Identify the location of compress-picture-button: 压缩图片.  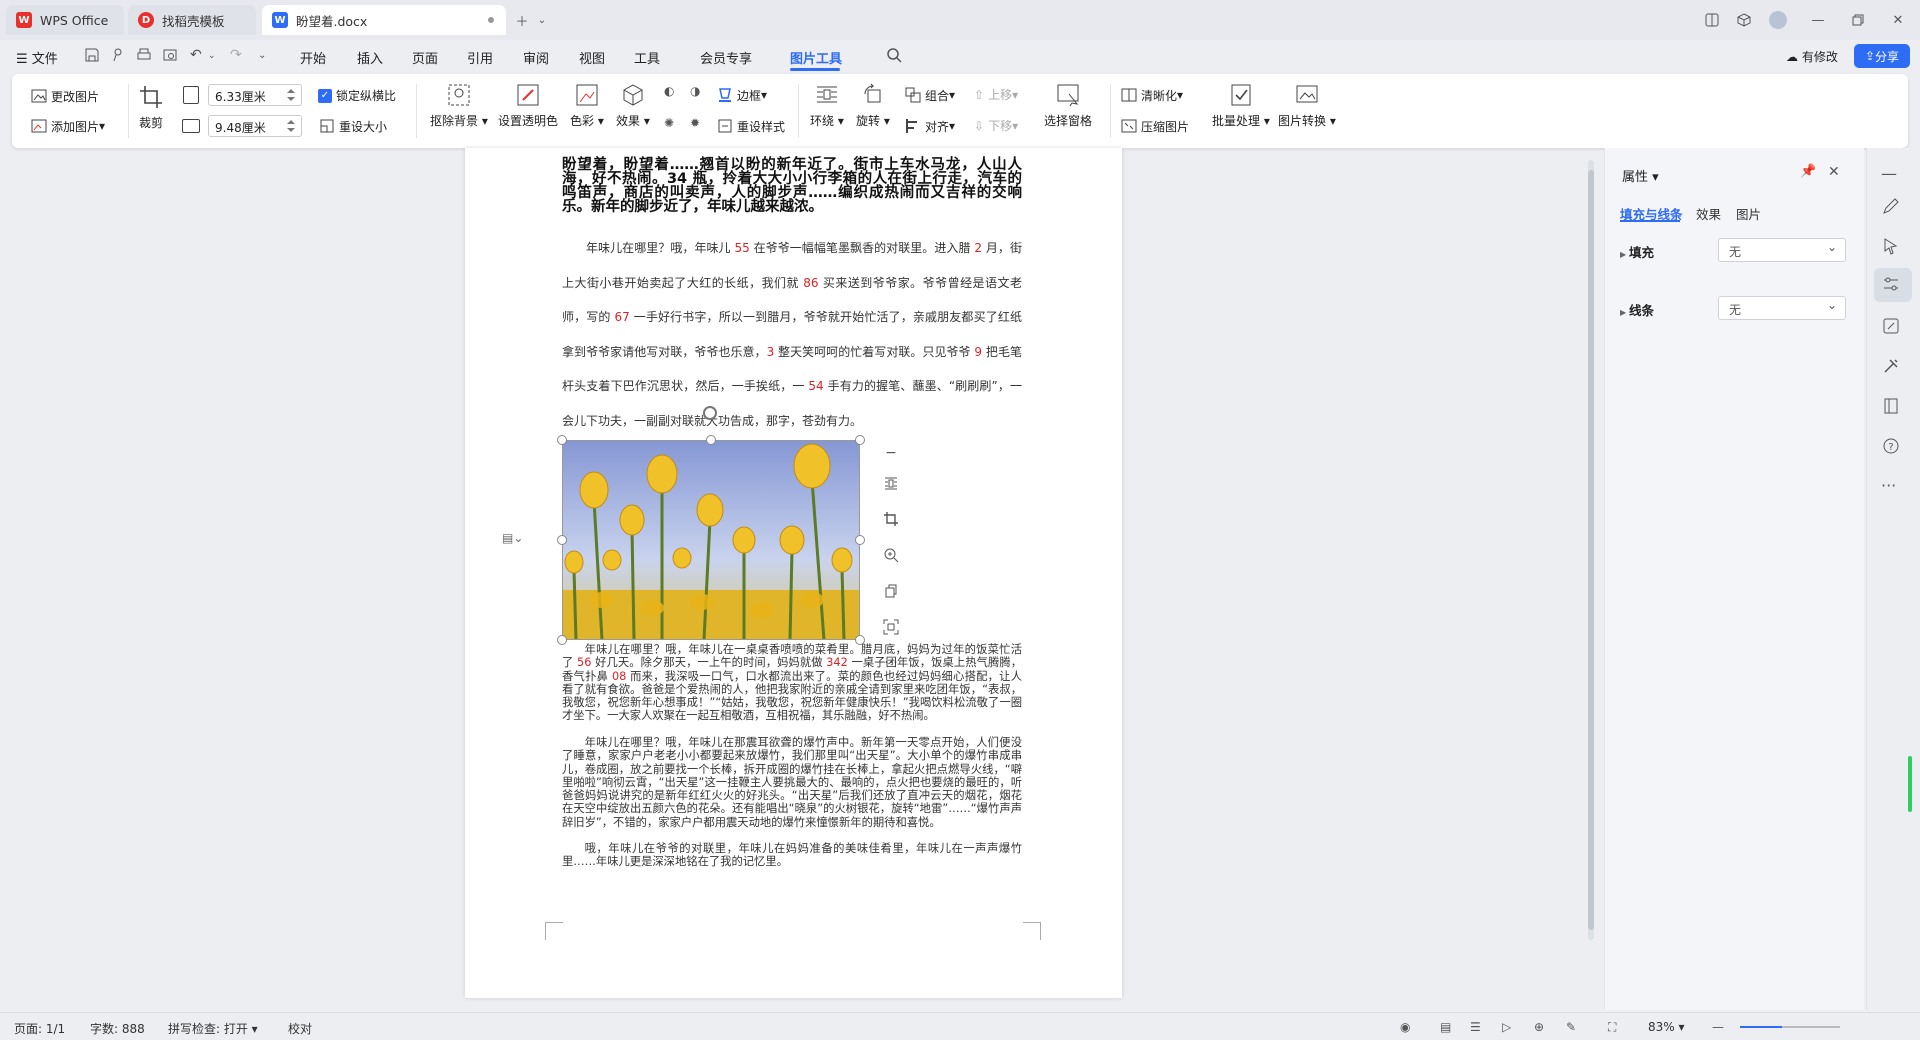
(1154, 126).